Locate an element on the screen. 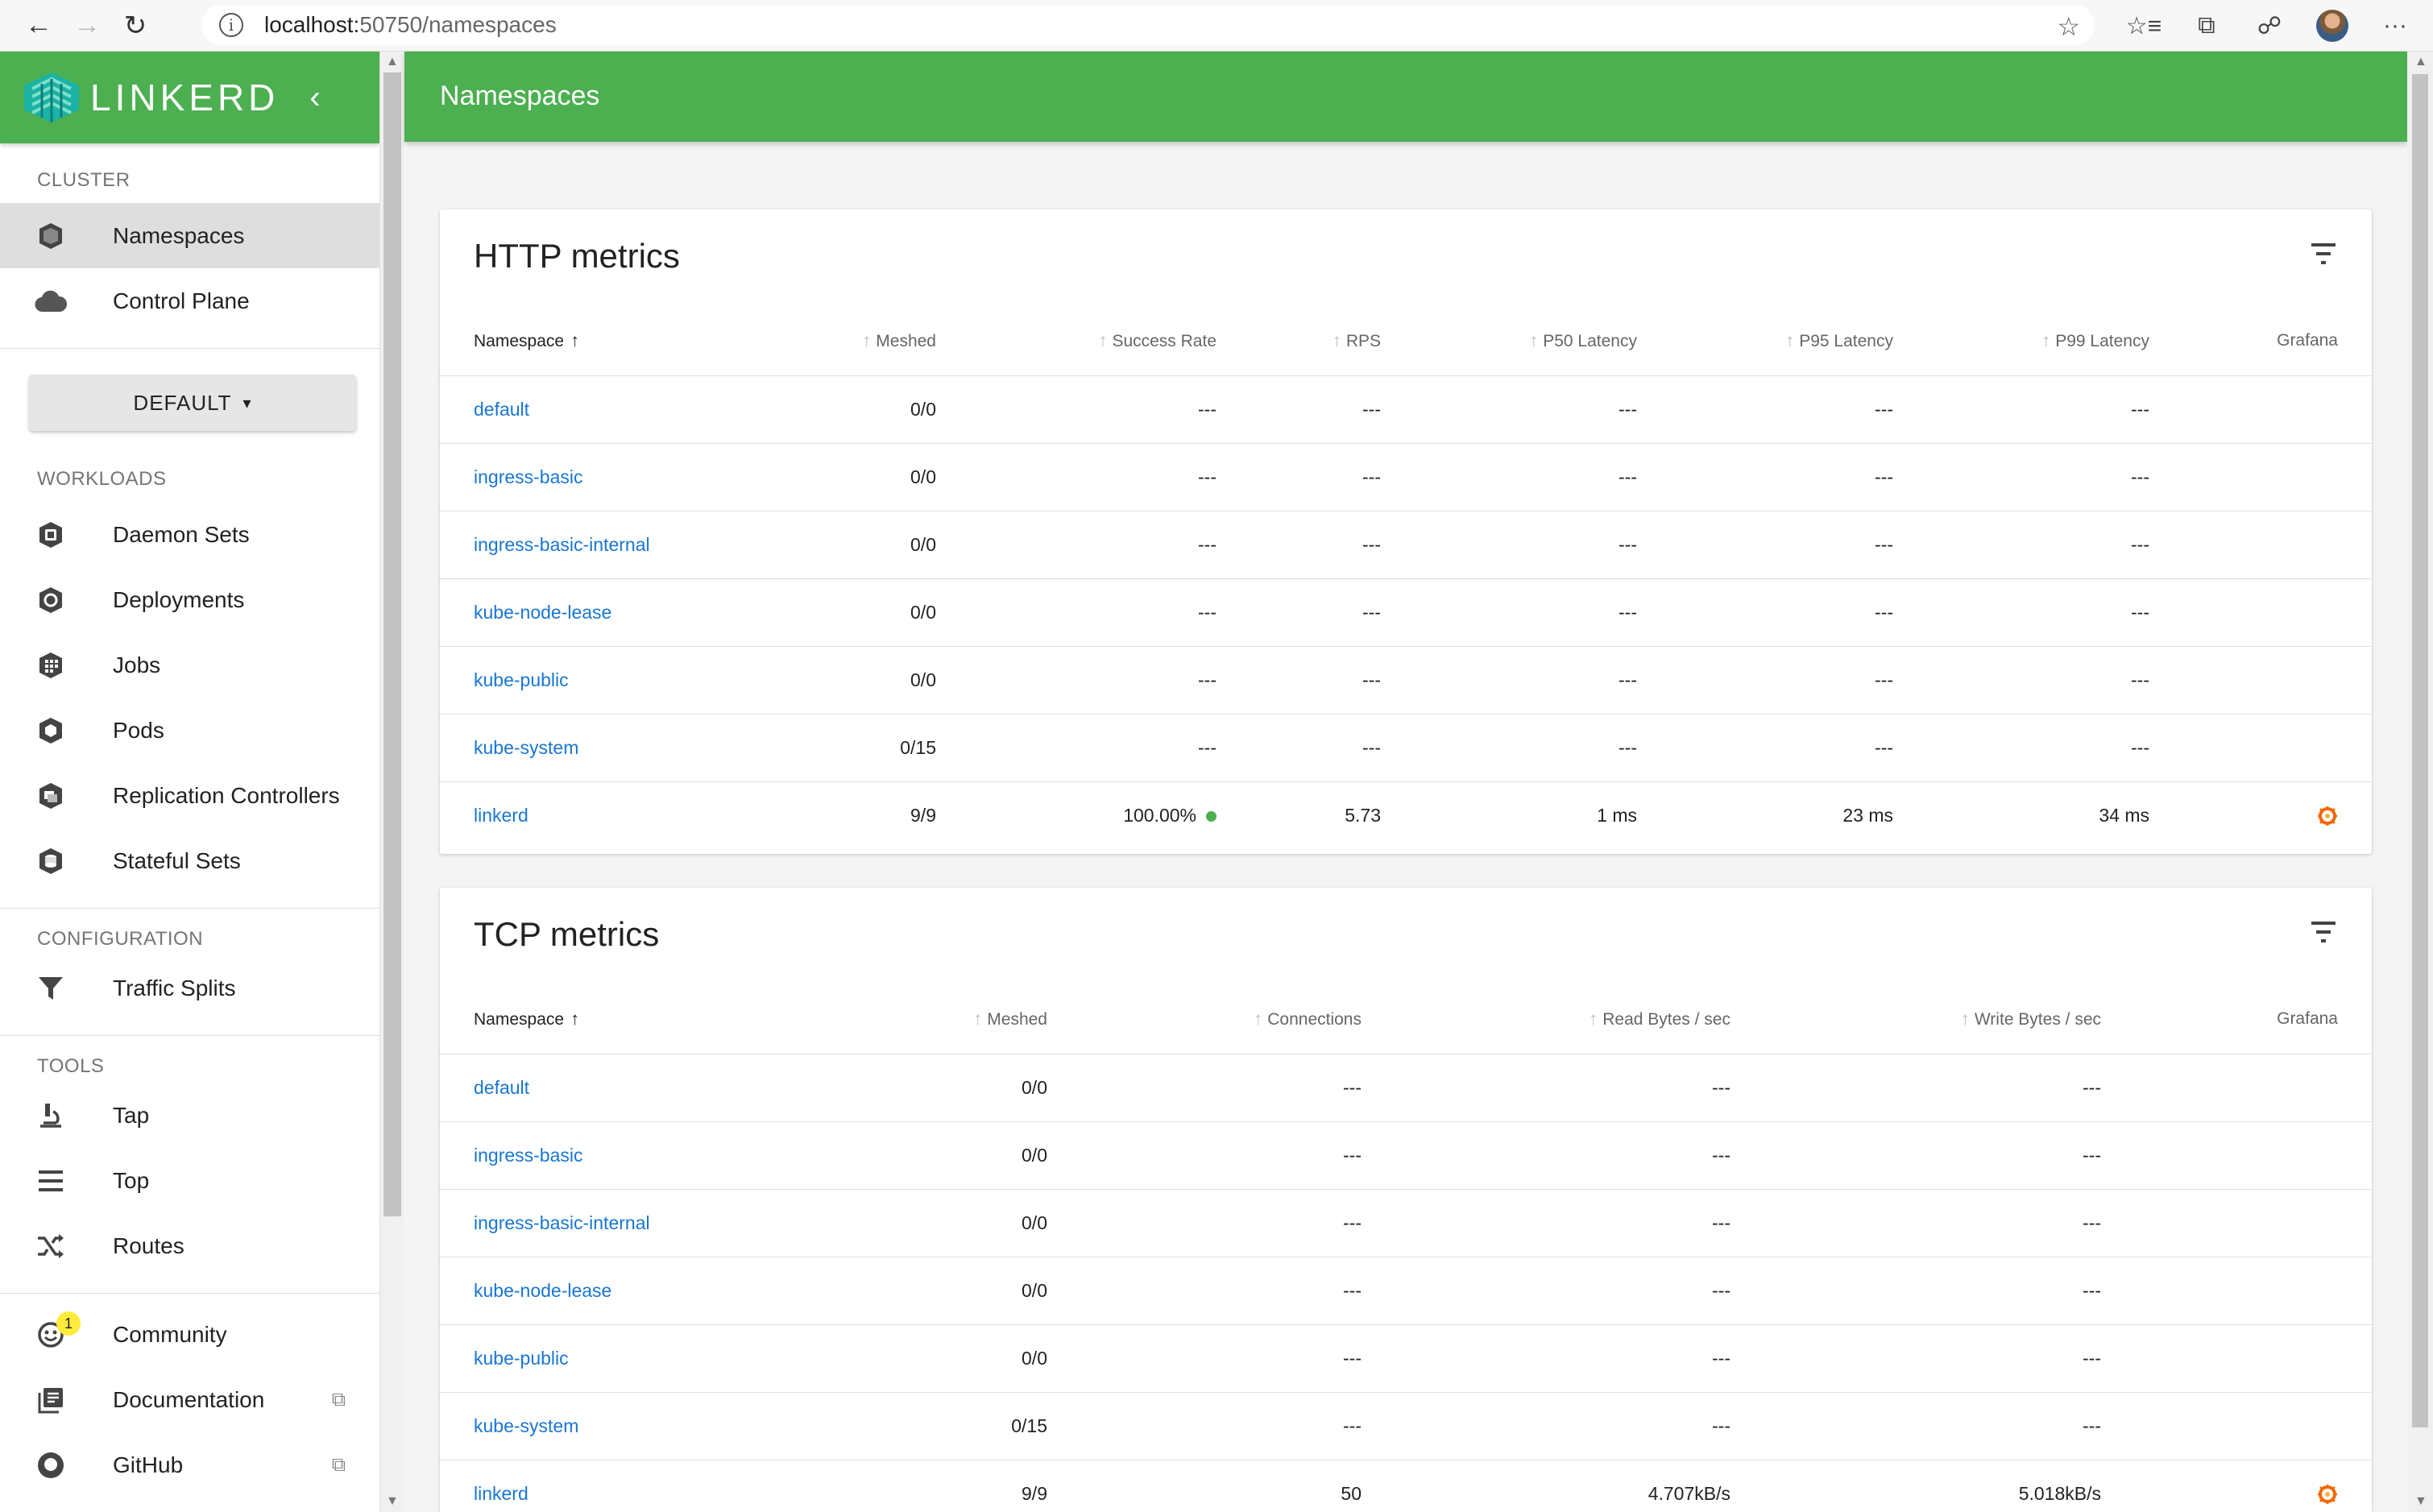 The width and height of the screenshot is (2433, 1512). column-header-connections: ↑ Connections is located at coordinates (1238, 1019).